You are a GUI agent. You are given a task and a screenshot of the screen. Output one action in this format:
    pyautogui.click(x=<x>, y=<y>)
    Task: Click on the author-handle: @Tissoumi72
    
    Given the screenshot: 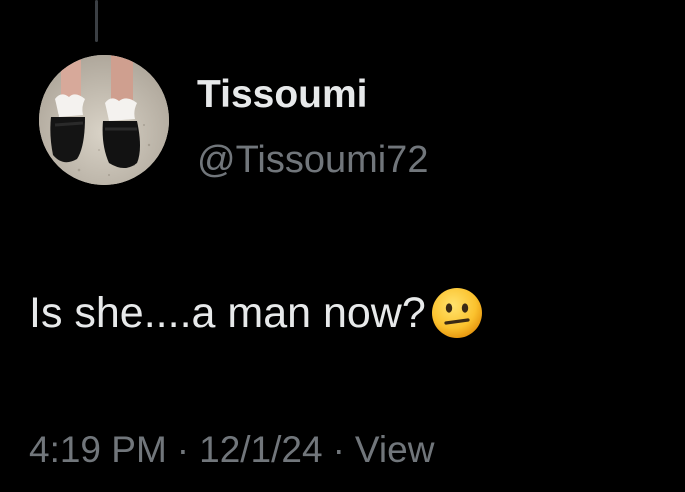 What is the action you would take?
    pyautogui.click(x=312, y=160)
    